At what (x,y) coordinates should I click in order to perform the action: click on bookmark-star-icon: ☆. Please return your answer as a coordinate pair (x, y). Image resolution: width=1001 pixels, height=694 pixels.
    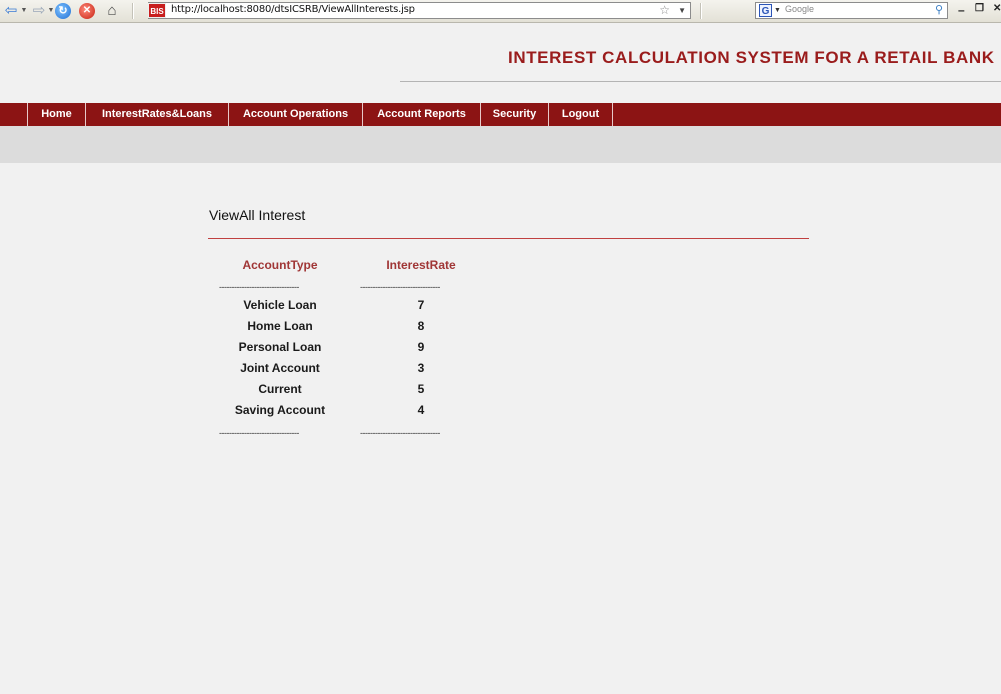
    Looking at the image, I should click on (664, 10).